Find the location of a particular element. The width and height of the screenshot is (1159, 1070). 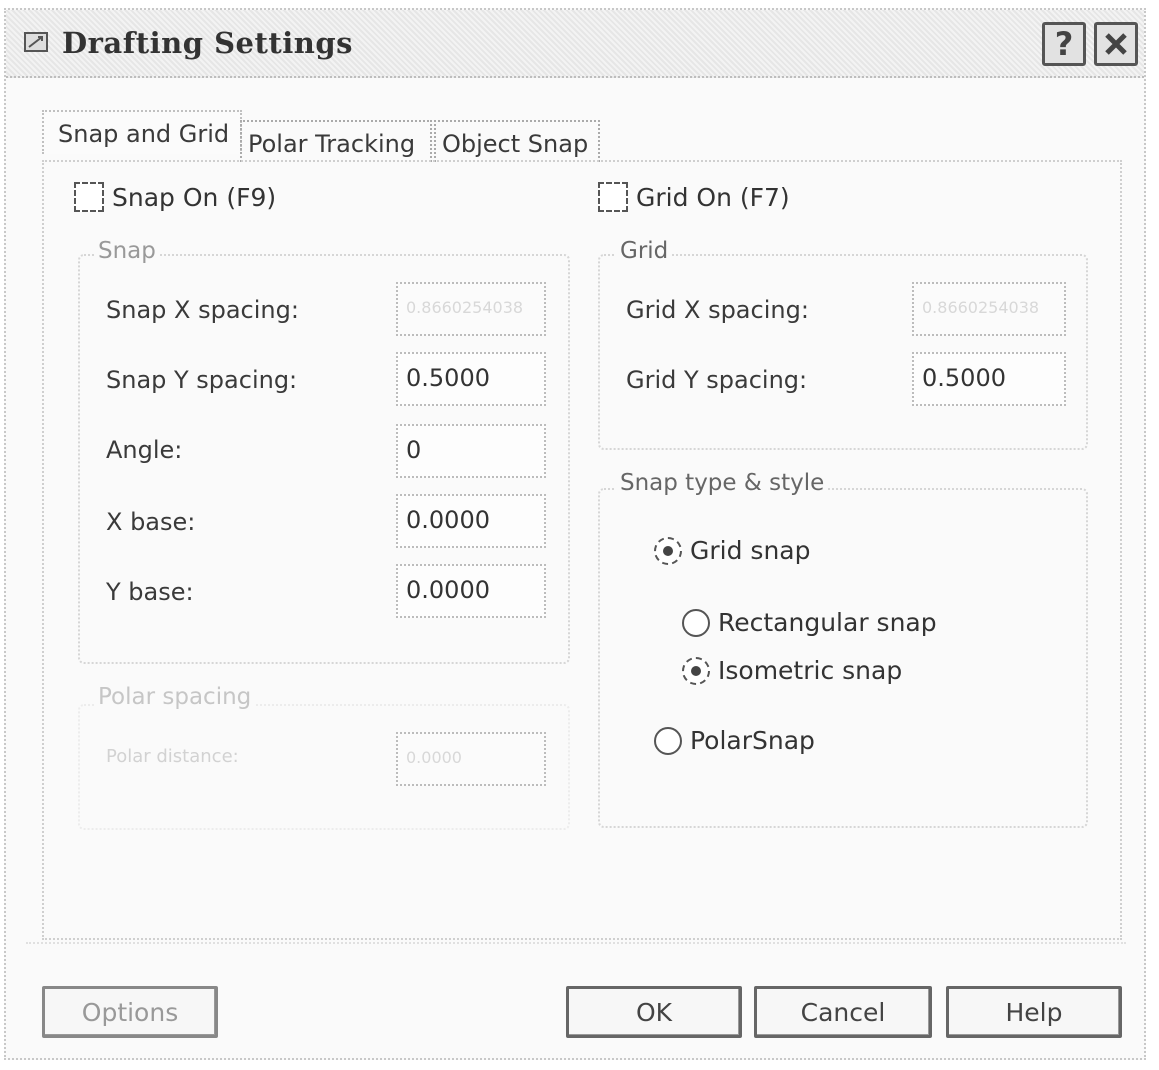

grid-on-checkbox-row: Grid On (F7) is located at coordinates (694, 197).